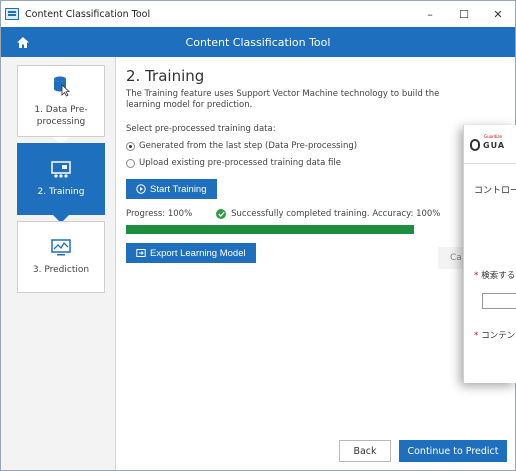  What do you see at coordinates (498, 14) in the screenshot?
I see `close-button: ✕` at bounding box center [498, 14].